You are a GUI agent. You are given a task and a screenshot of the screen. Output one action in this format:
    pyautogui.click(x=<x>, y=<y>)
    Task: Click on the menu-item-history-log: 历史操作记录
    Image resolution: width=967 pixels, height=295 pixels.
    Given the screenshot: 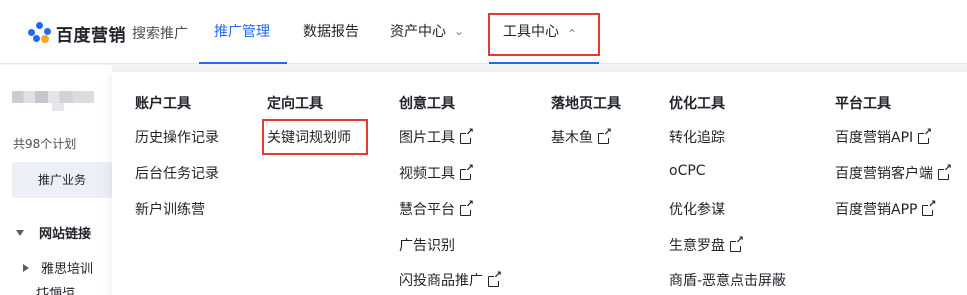 What is the action you would take?
    pyautogui.click(x=177, y=137)
    